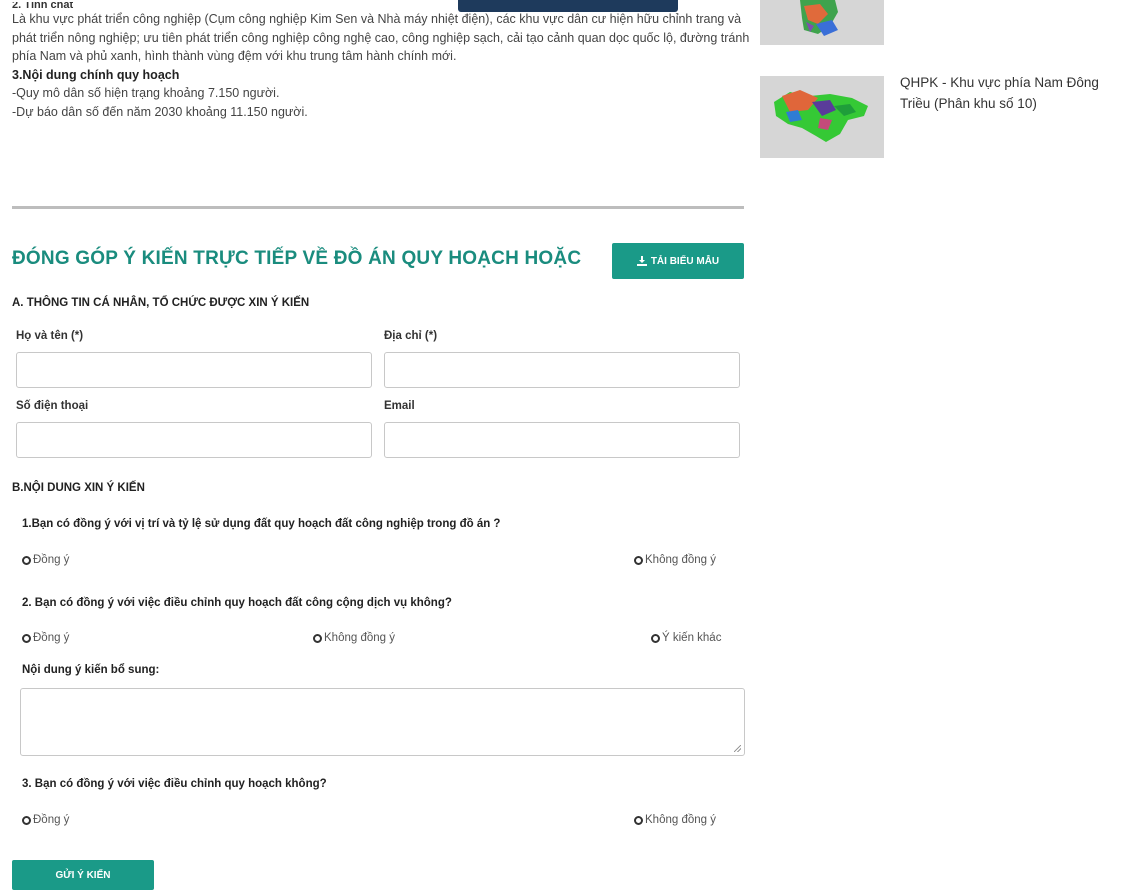 The width and height of the screenshot is (1124, 890). What do you see at coordinates (562, 370) in the screenshot?
I see `address-input` at bounding box center [562, 370].